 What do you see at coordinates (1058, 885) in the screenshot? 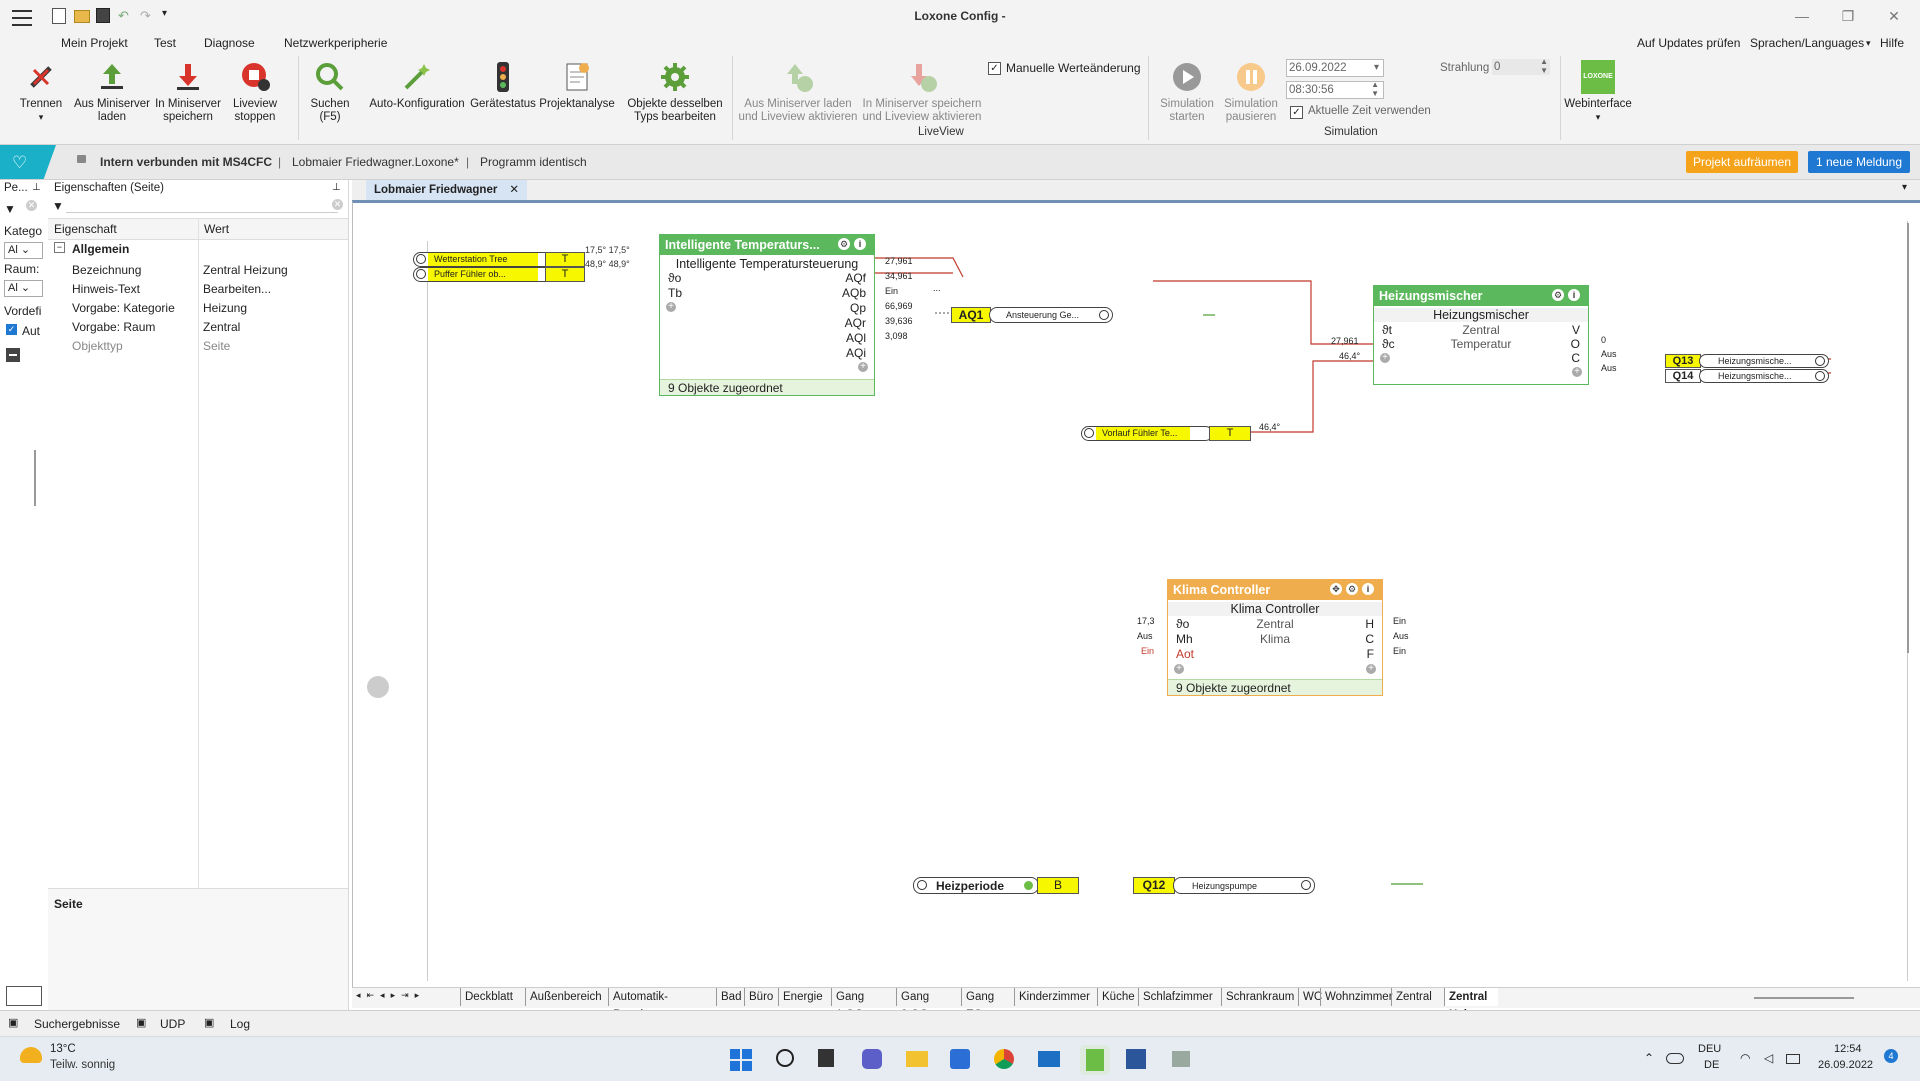
I see `b-block: B` at bounding box center [1058, 885].